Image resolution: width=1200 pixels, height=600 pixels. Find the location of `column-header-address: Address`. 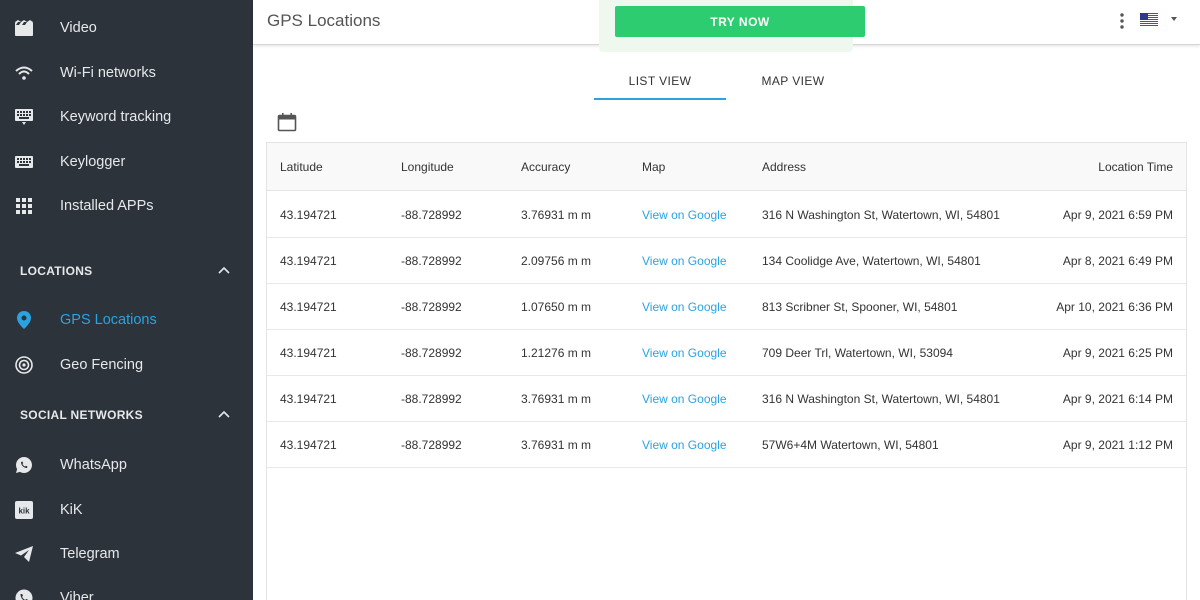

column-header-address: Address is located at coordinates (784, 167).